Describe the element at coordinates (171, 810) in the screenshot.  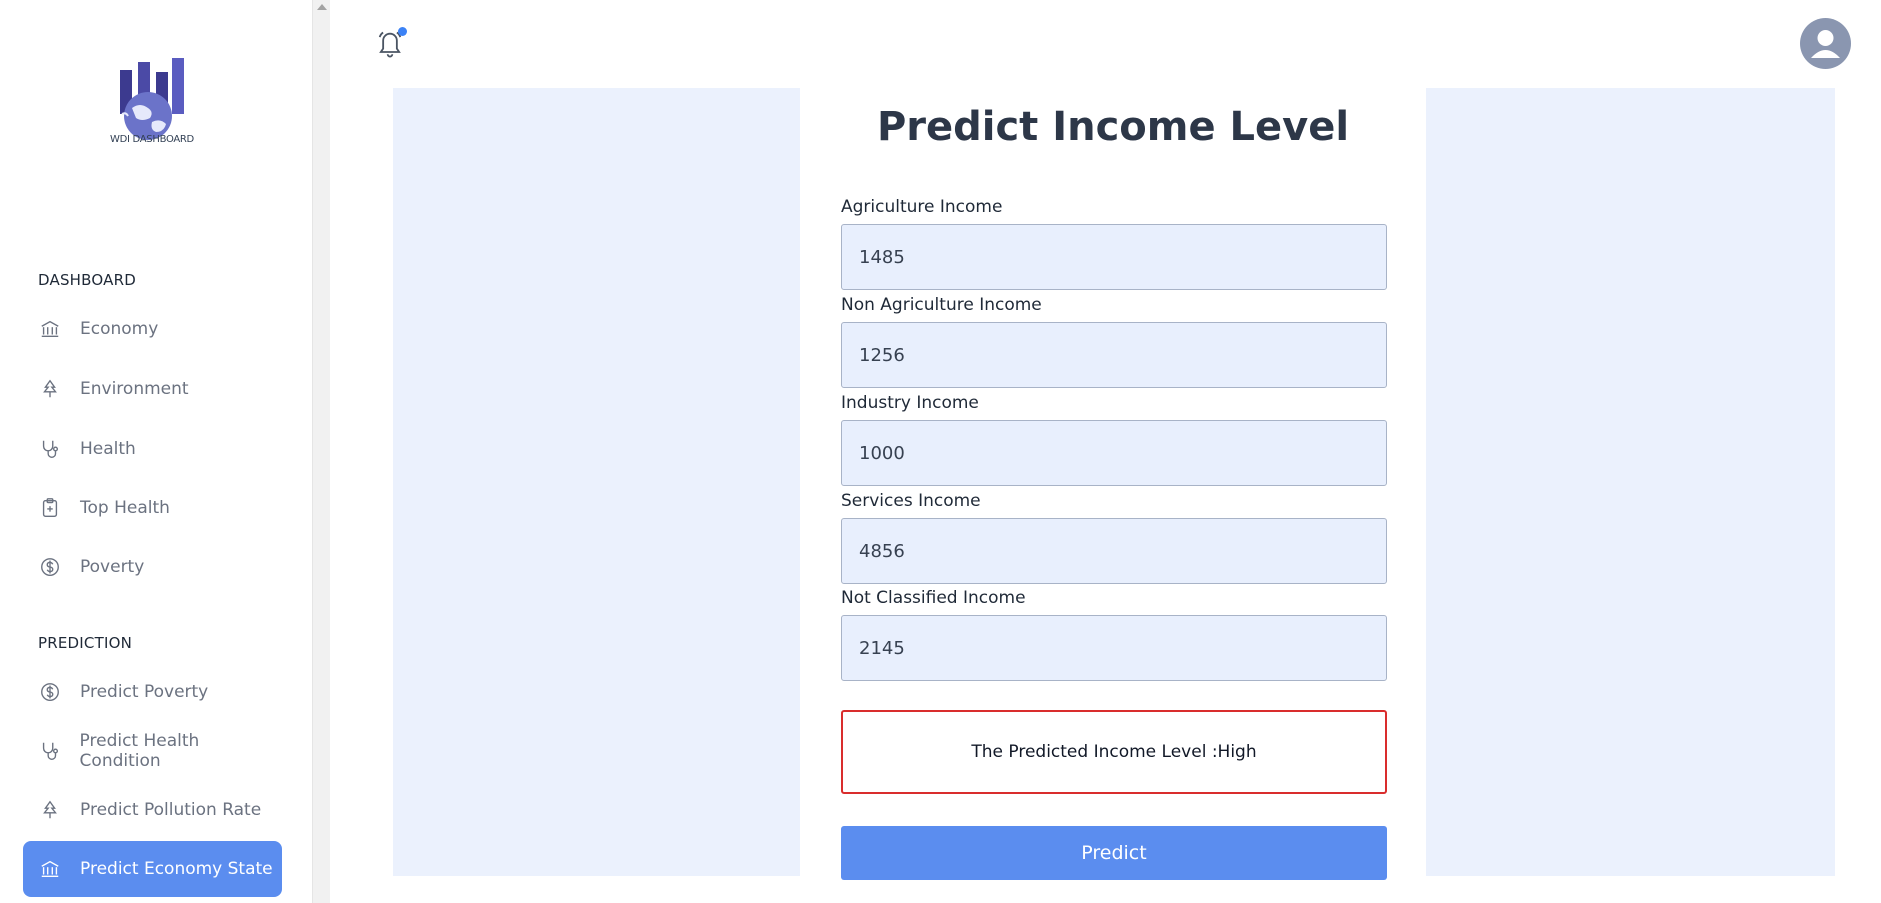
I see `sidebar-item-label: Predict Pollution Rate` at that location.